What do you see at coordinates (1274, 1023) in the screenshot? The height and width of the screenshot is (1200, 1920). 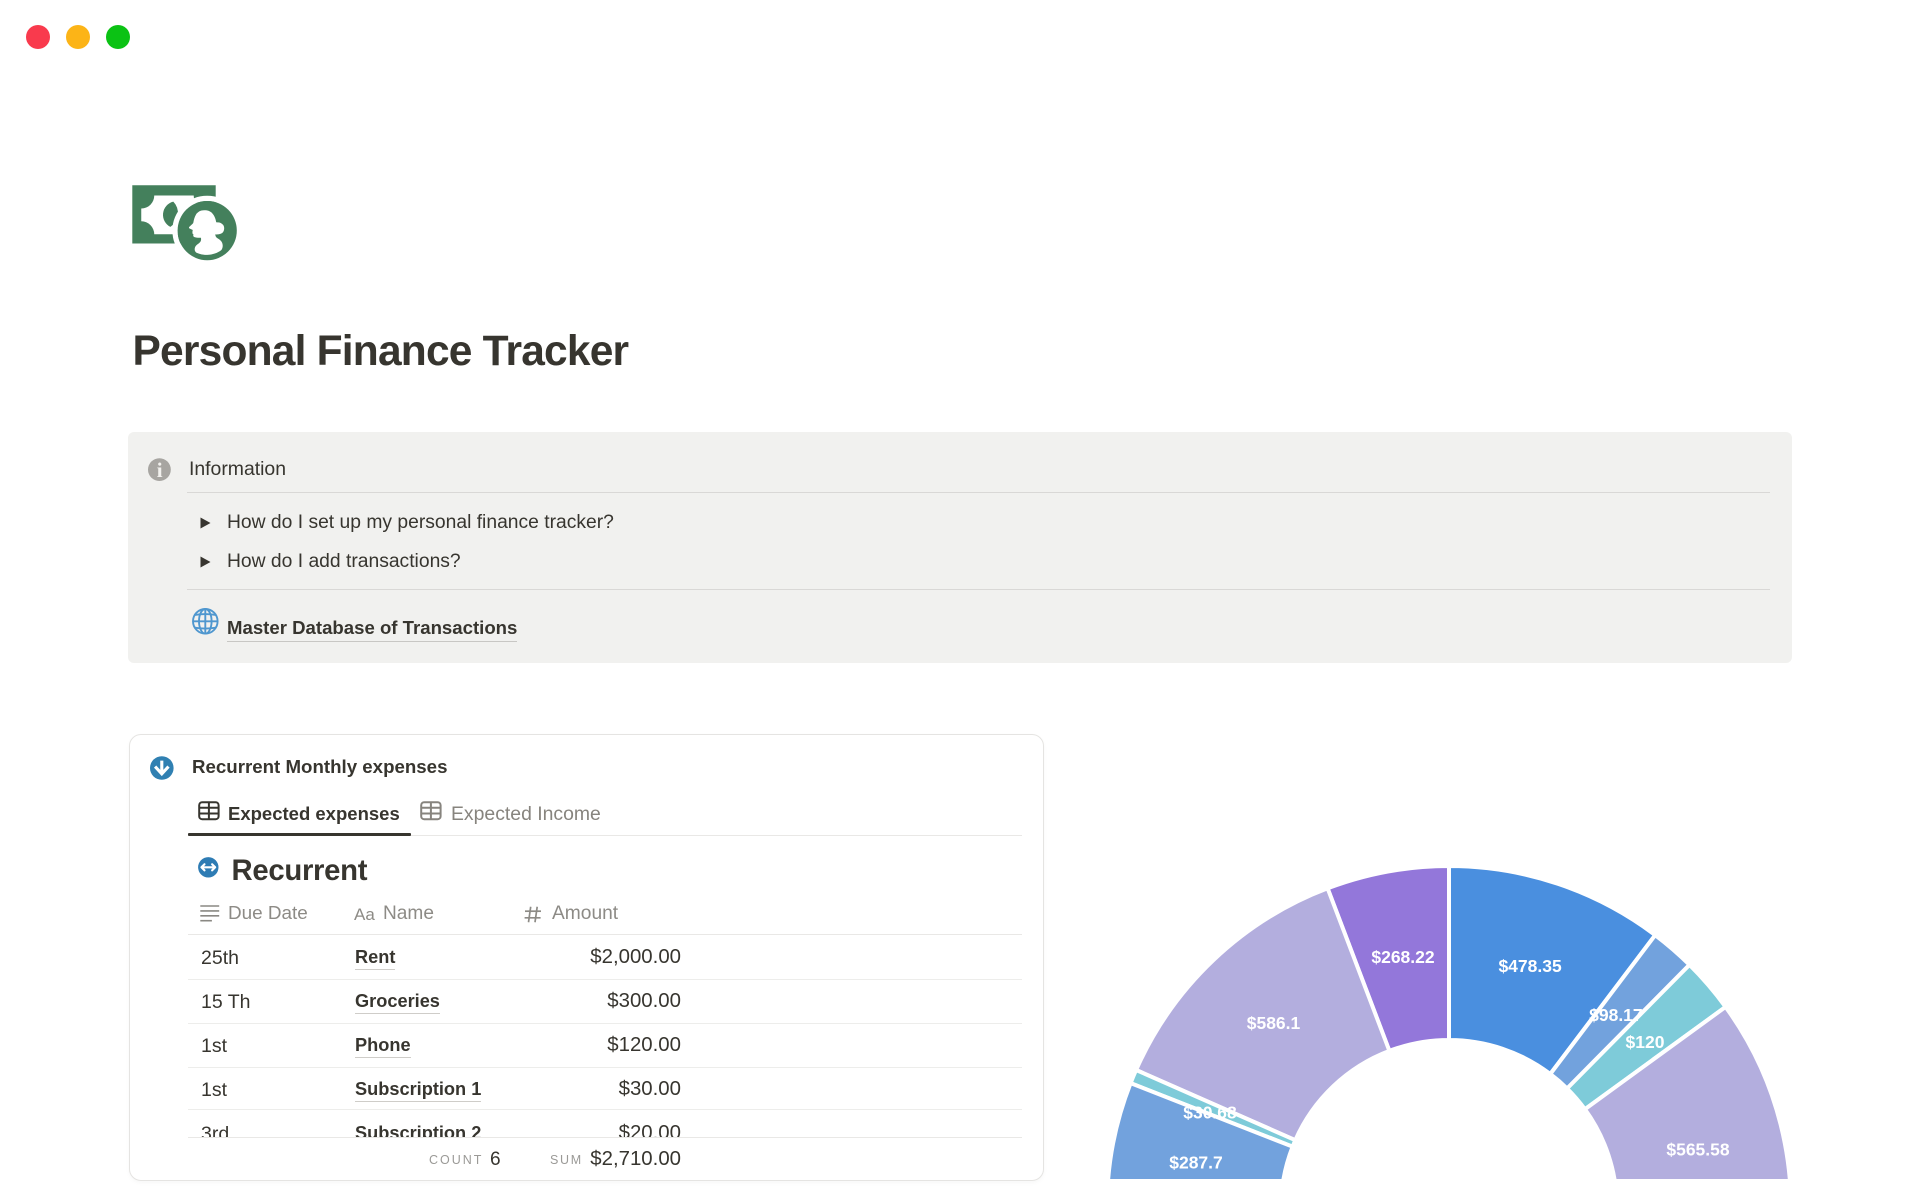 I see `svg-text: $586.1` at bounding box center [1274, 1023].